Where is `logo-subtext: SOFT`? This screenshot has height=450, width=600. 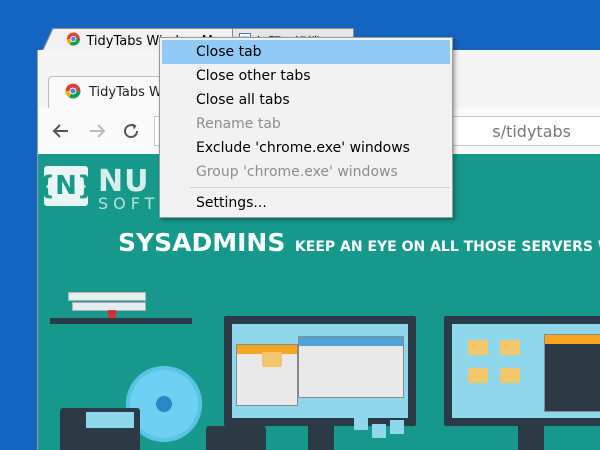
logo-subtext: SOFT is located at coordinates (129, 203).